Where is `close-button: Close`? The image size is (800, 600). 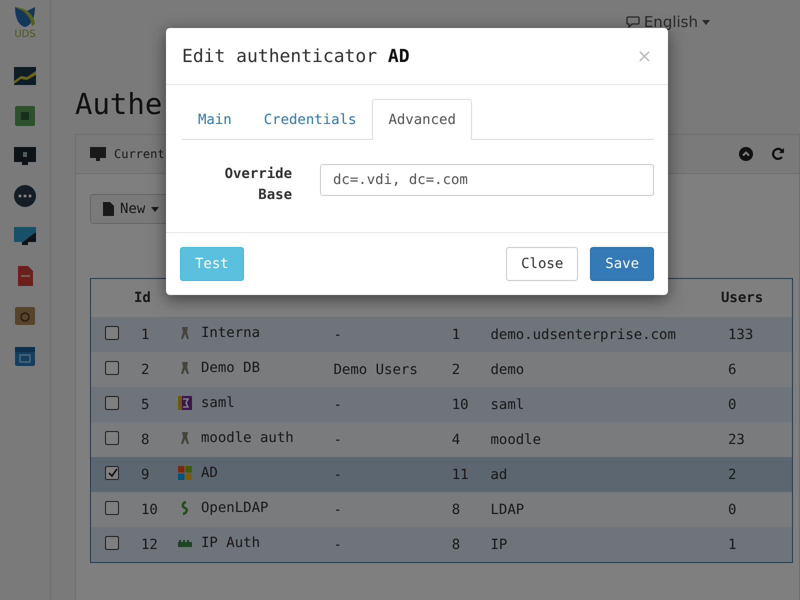 close-button: Close is located at coordinates (542, 264).